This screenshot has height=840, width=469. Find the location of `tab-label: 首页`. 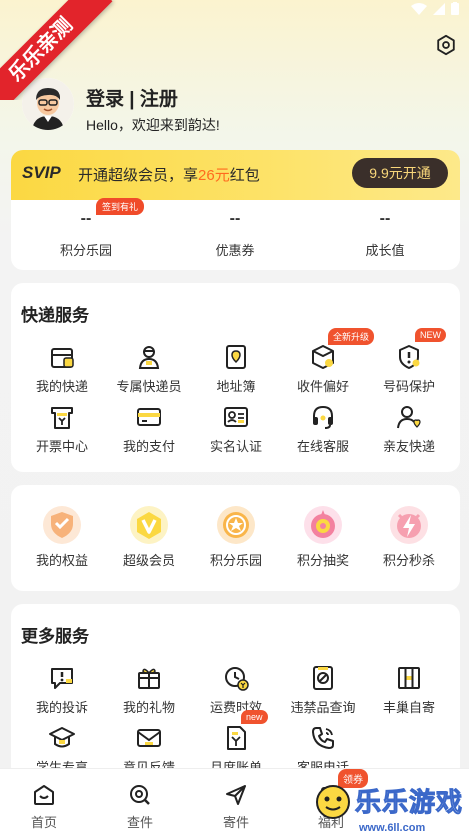

tab-label: 首页 is located at coordinates (43, 822).